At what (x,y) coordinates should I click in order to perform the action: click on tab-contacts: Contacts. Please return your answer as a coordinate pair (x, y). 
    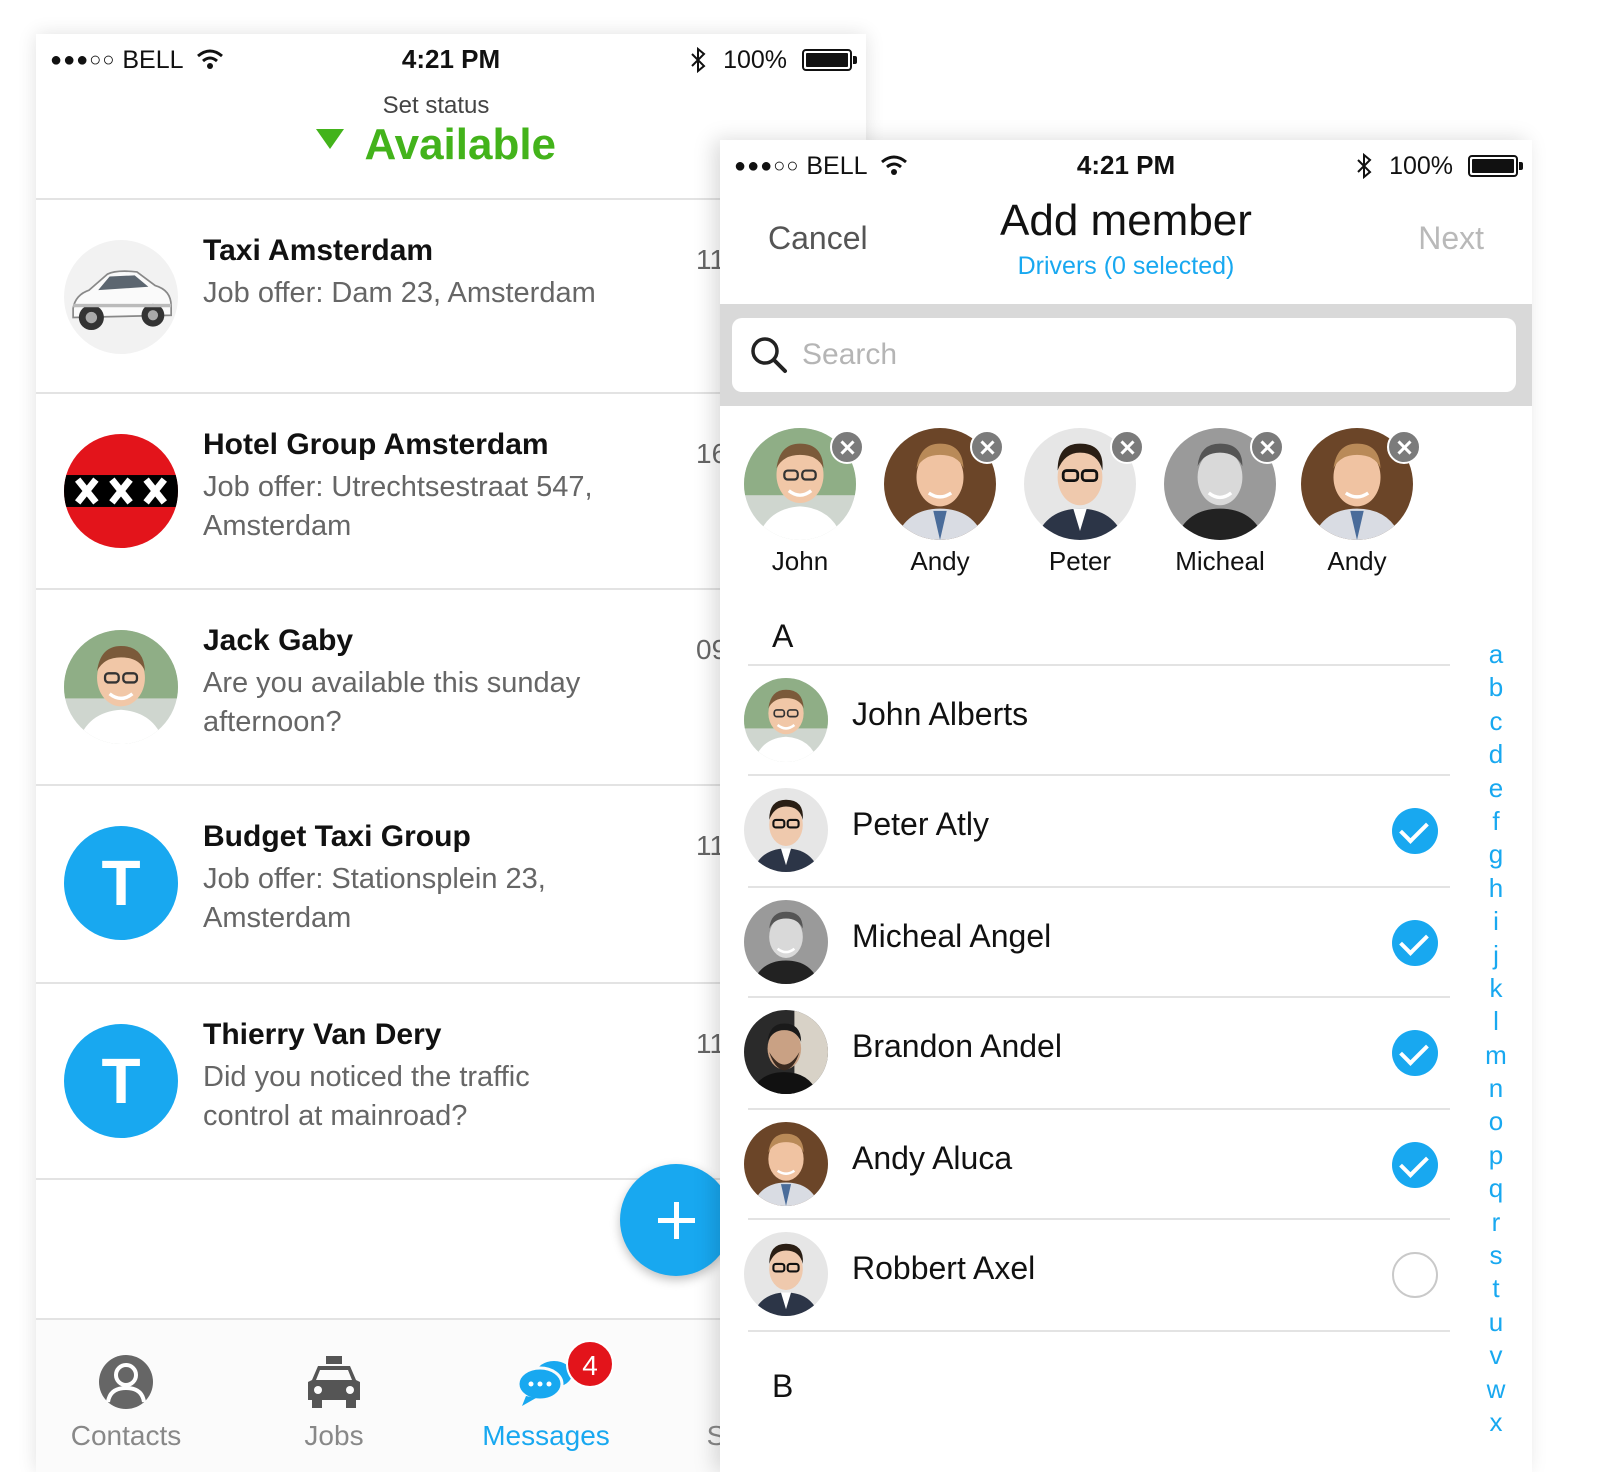
    Looking at the image, I should click on (126, 1403).